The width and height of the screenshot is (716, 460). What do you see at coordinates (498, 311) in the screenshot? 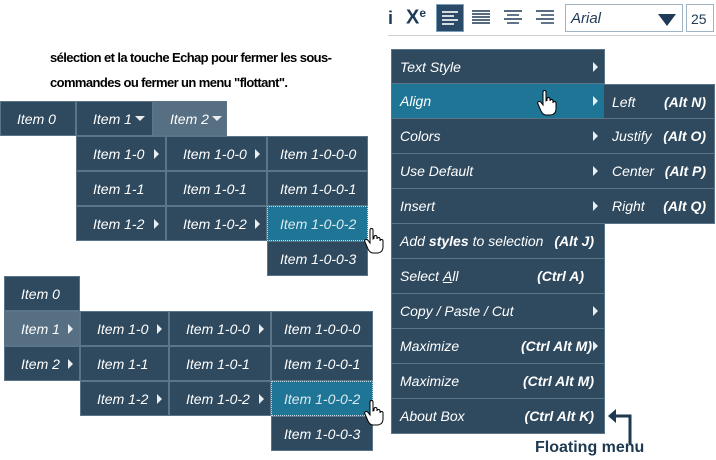
I see `floating-menu-copy-paste-cut: Copy / Paste / Cut` at bounding box center [498, 311].